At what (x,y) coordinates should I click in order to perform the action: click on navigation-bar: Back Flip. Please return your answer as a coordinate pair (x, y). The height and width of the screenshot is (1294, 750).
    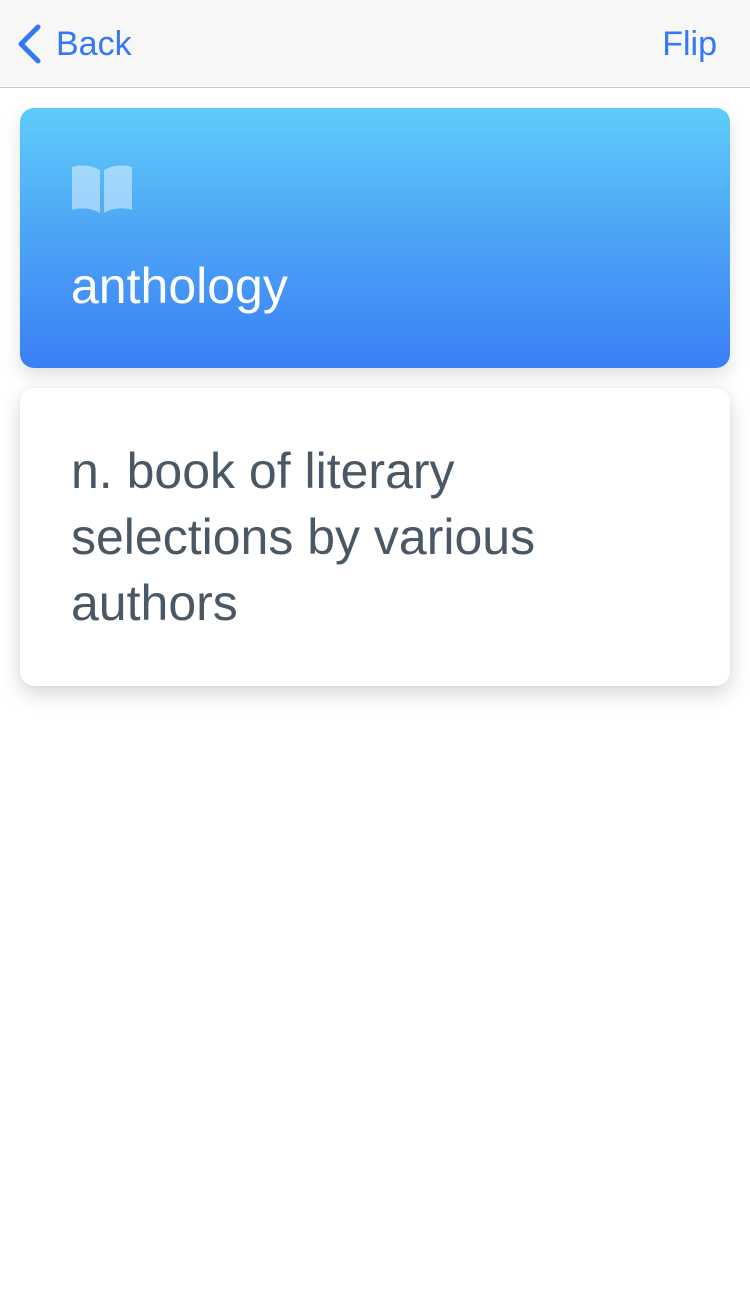
    Looking at the image, I should click on (375, 44).